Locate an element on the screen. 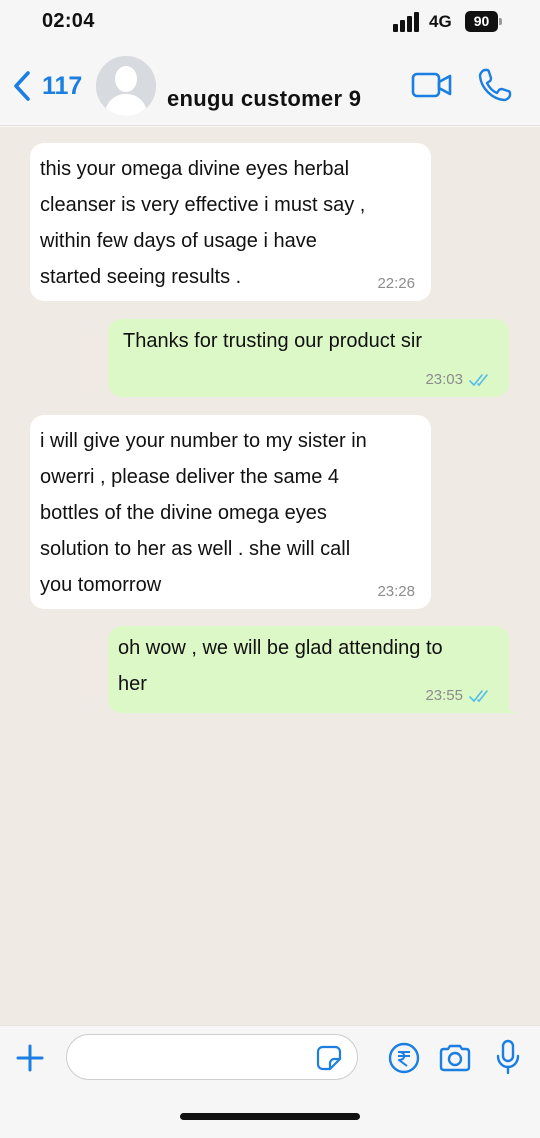  message-timestamp: 23:03 is located at coordinates (444, 379).